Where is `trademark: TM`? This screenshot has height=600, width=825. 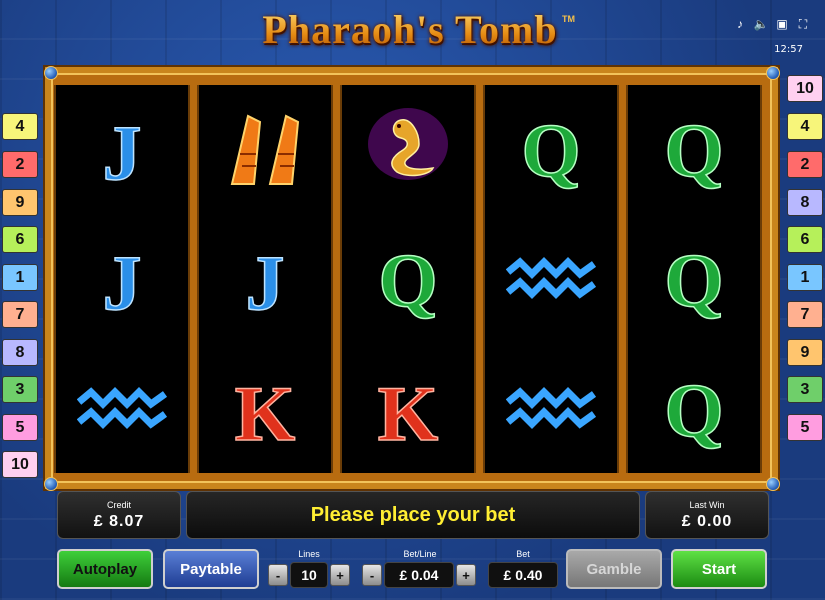
trademark: TM is located at coordinates (568, 19).